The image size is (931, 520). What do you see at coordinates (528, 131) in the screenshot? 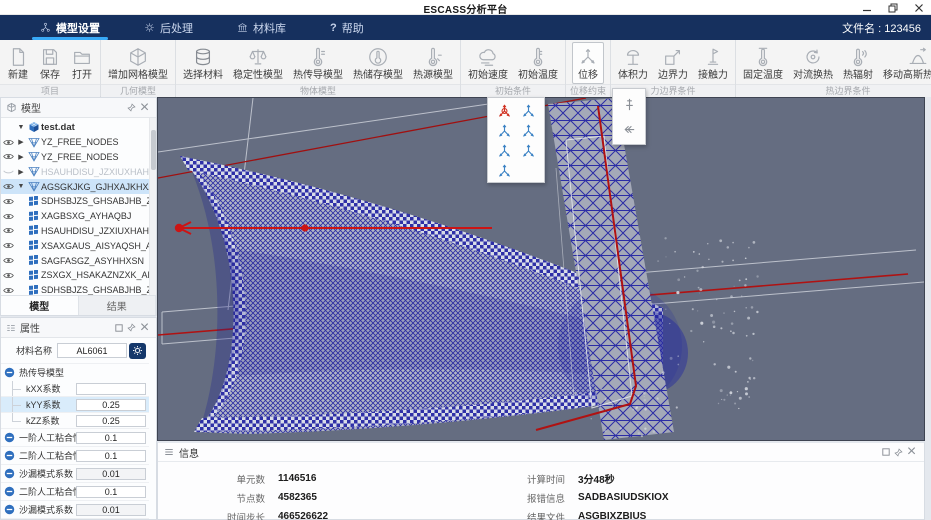
I see `axis-constraint-4-icon` at bounding box center [528, 131].